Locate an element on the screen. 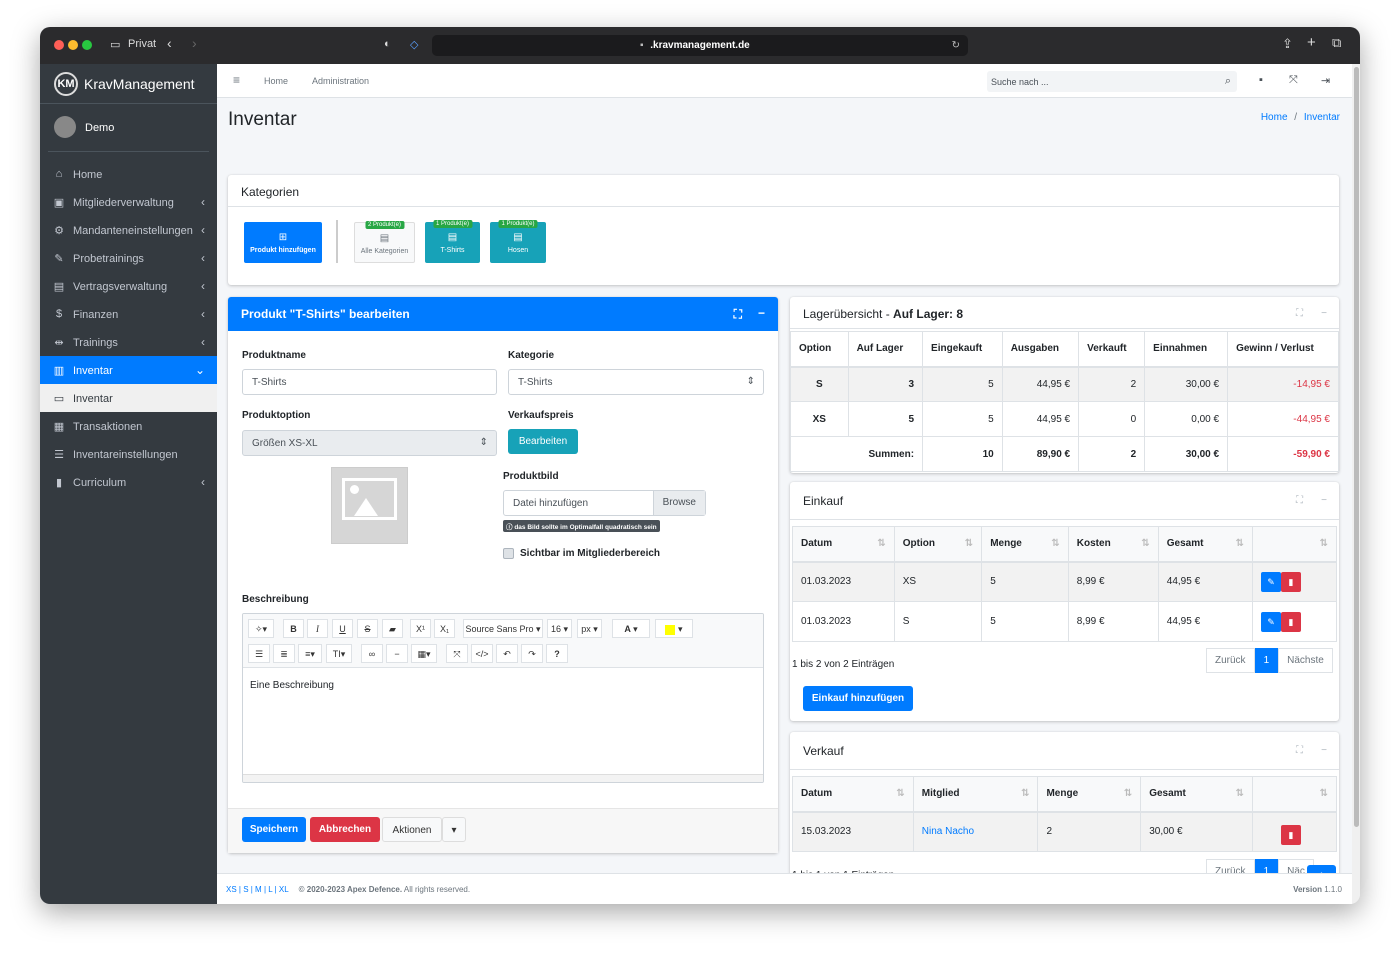 The height and width of the screenshot is (956, 1400). share-icon: ⇪ is located at coordinates (1287, 44).